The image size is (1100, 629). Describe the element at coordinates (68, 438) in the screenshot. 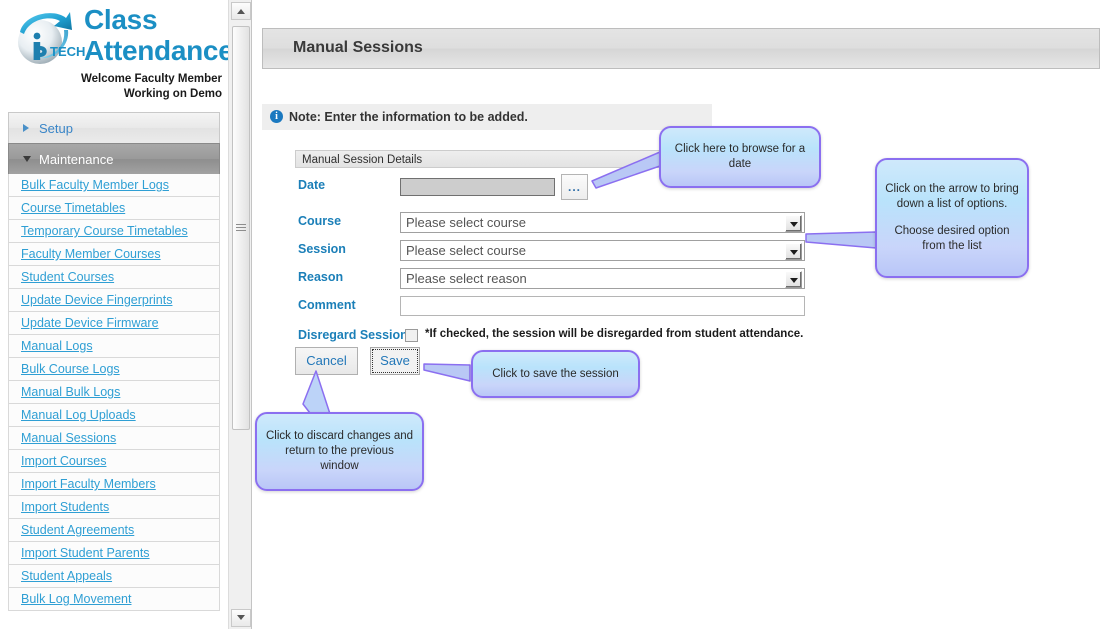

I see `sidebar-link: Manual Sessions` at that location.